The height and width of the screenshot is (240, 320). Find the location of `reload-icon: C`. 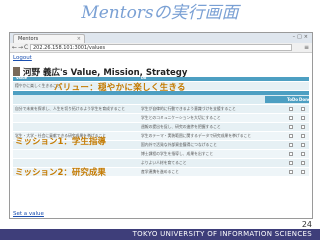

reload-icon: C is located at coordinates (26, 47).